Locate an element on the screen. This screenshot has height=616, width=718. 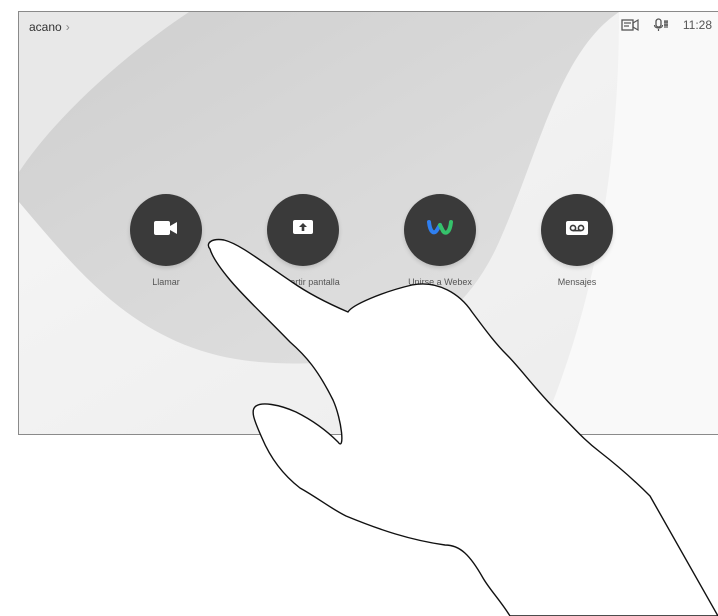
device-name-button: acano › is located at coordinates (49, 27).